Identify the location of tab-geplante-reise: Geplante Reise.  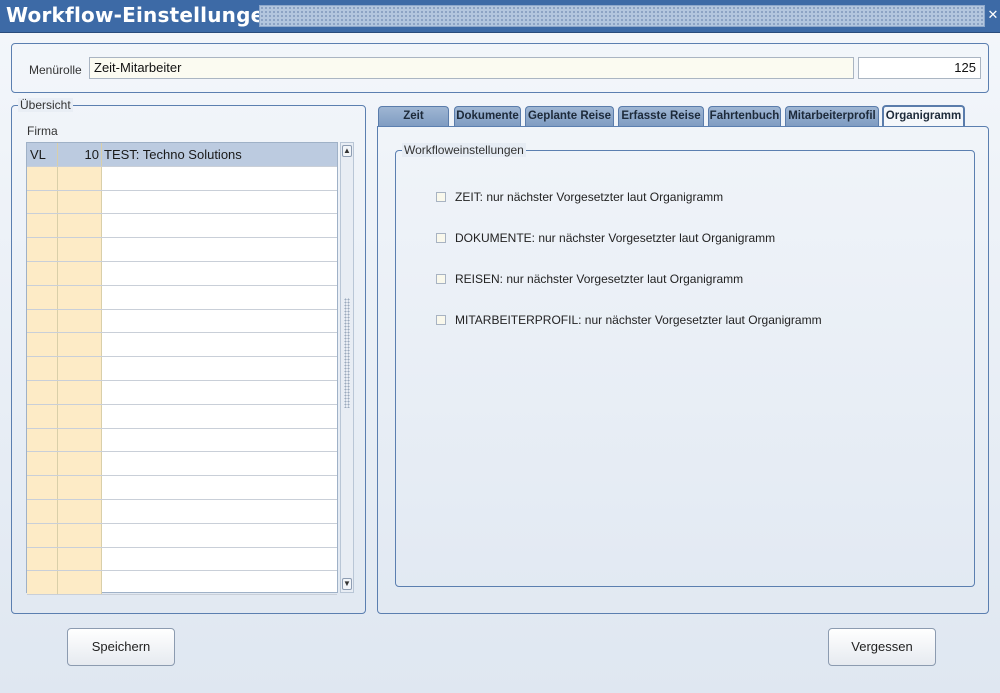
(569, 116).